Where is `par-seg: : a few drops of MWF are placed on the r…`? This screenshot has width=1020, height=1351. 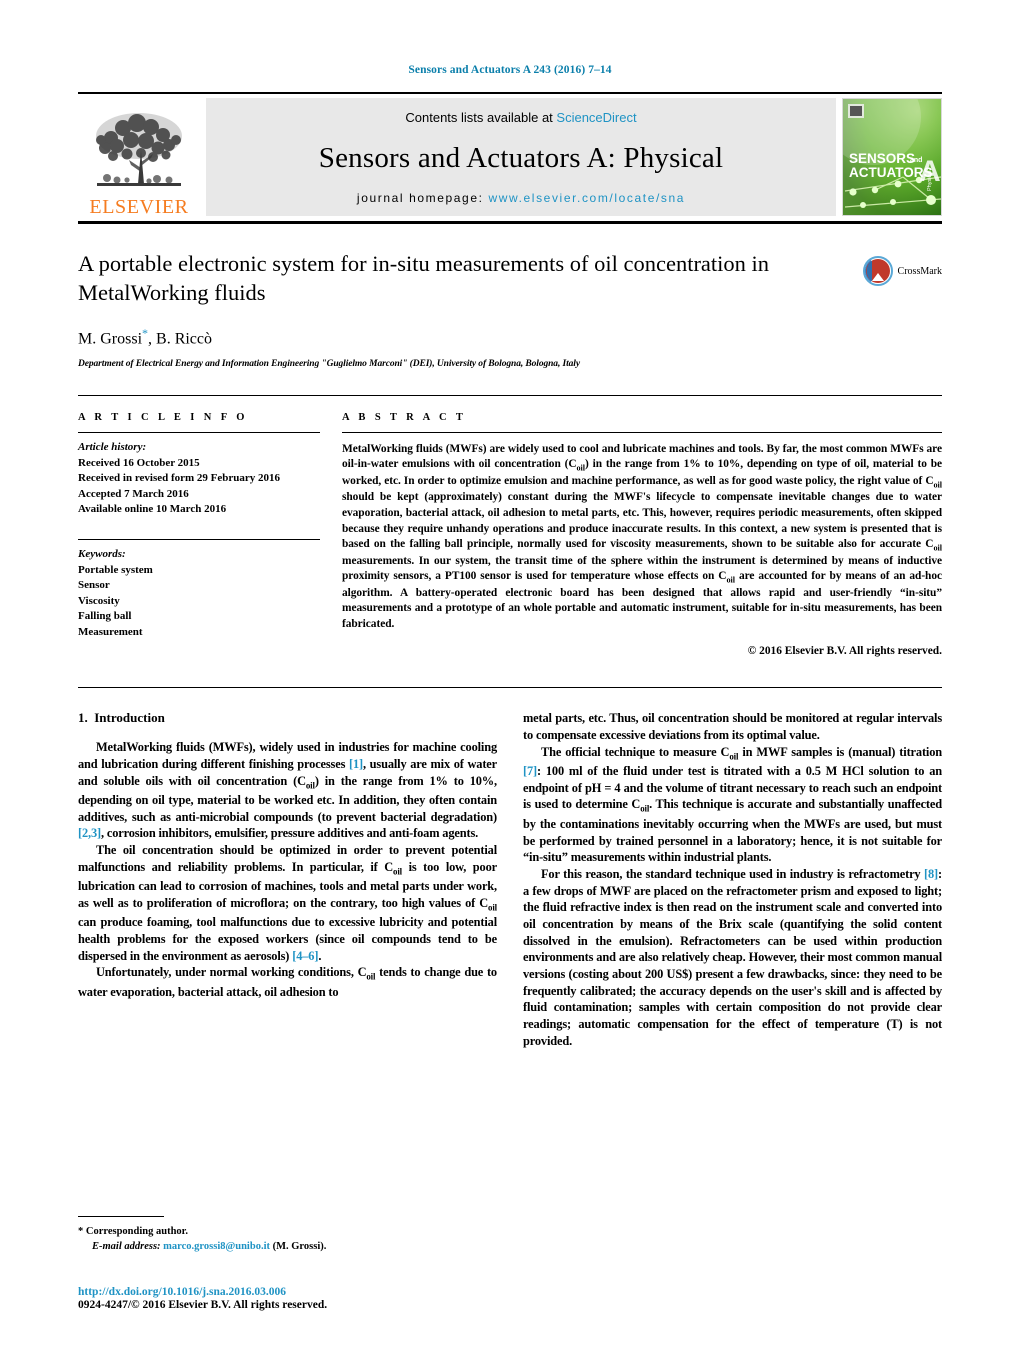 par-seg: : a few drops of MWF are placed on the r… is located at coordinates (732, 957).